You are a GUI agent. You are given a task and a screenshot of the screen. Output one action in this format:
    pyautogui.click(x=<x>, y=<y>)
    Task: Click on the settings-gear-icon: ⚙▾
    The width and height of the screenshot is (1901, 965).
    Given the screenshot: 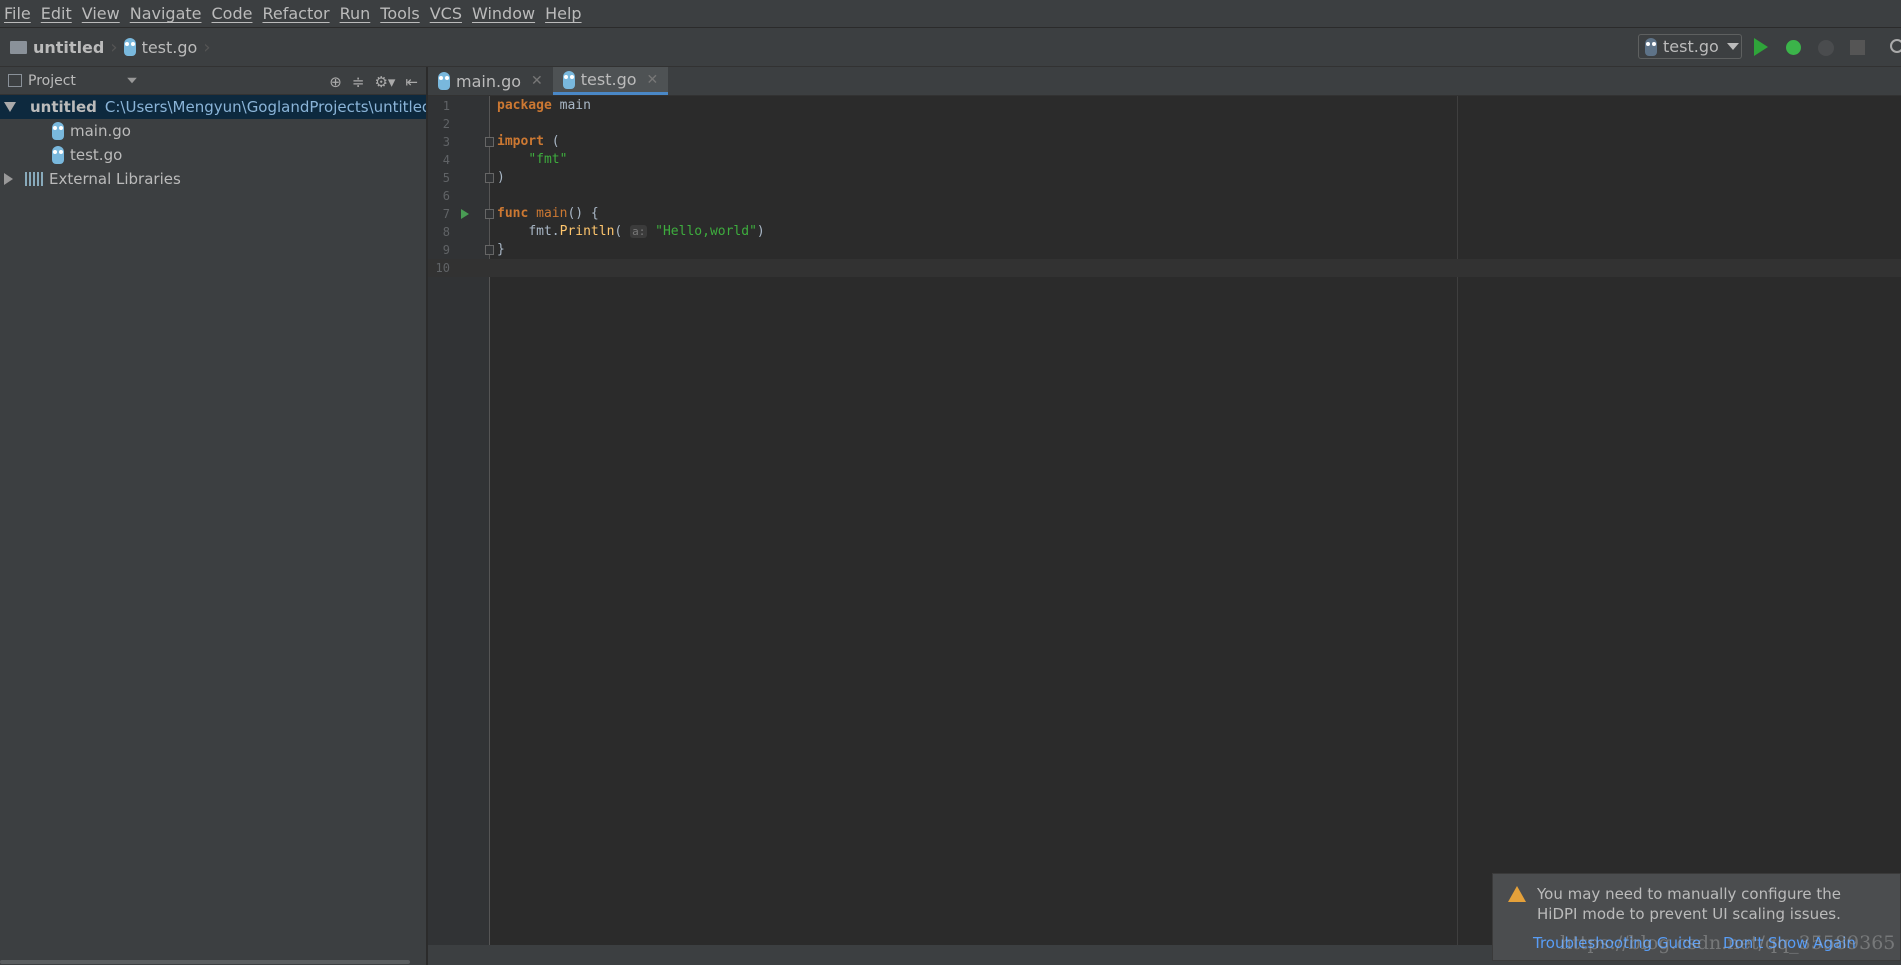 What is the action you would take?
    pyautogui.click(x=384, y=82)
    